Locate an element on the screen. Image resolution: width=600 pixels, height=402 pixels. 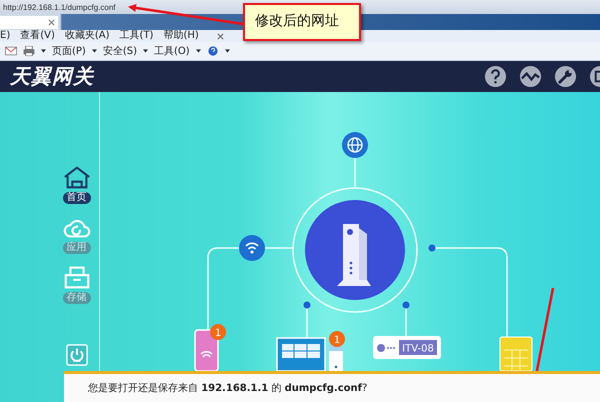
mail-icon is located at coordinates (11, 51).